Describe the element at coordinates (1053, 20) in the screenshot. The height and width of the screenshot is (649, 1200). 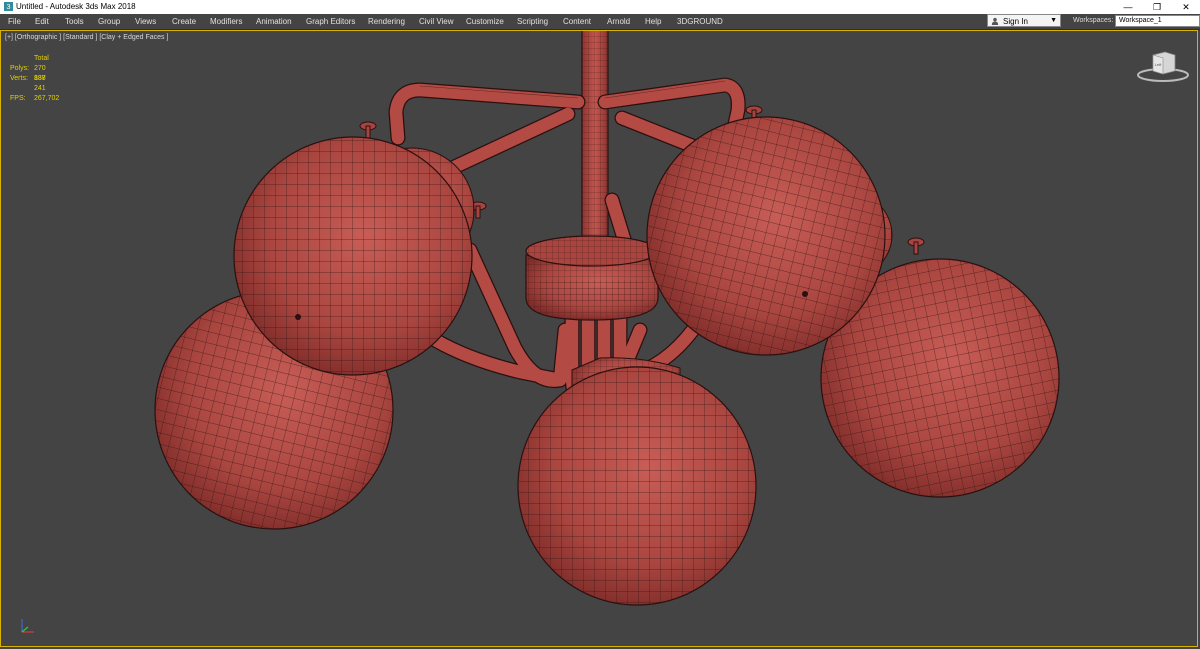
I see `chevron-down-icon: ▼` at that location.